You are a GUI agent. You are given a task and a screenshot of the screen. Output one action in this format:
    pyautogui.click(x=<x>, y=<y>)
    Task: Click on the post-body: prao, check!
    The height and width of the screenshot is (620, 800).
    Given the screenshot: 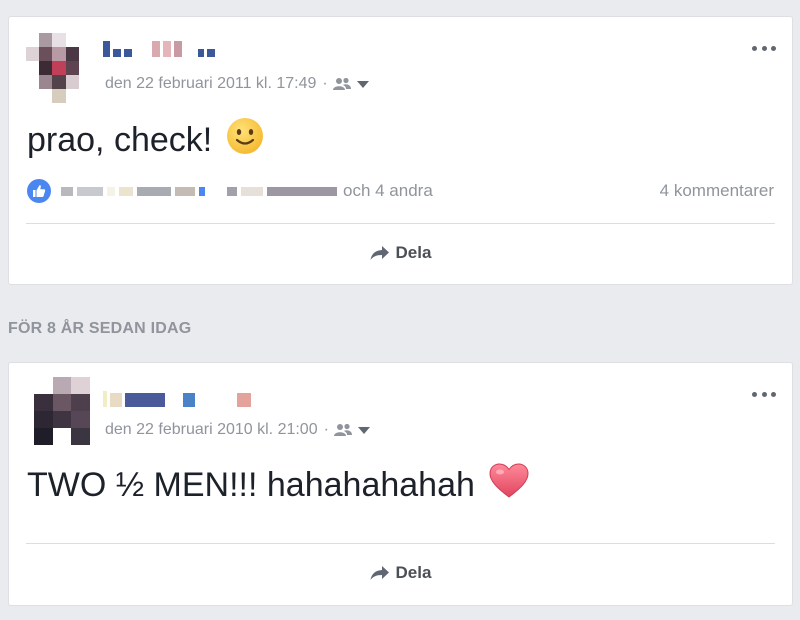 What is the action you would take?
    pyautogui.click(x=145, y=140)
    